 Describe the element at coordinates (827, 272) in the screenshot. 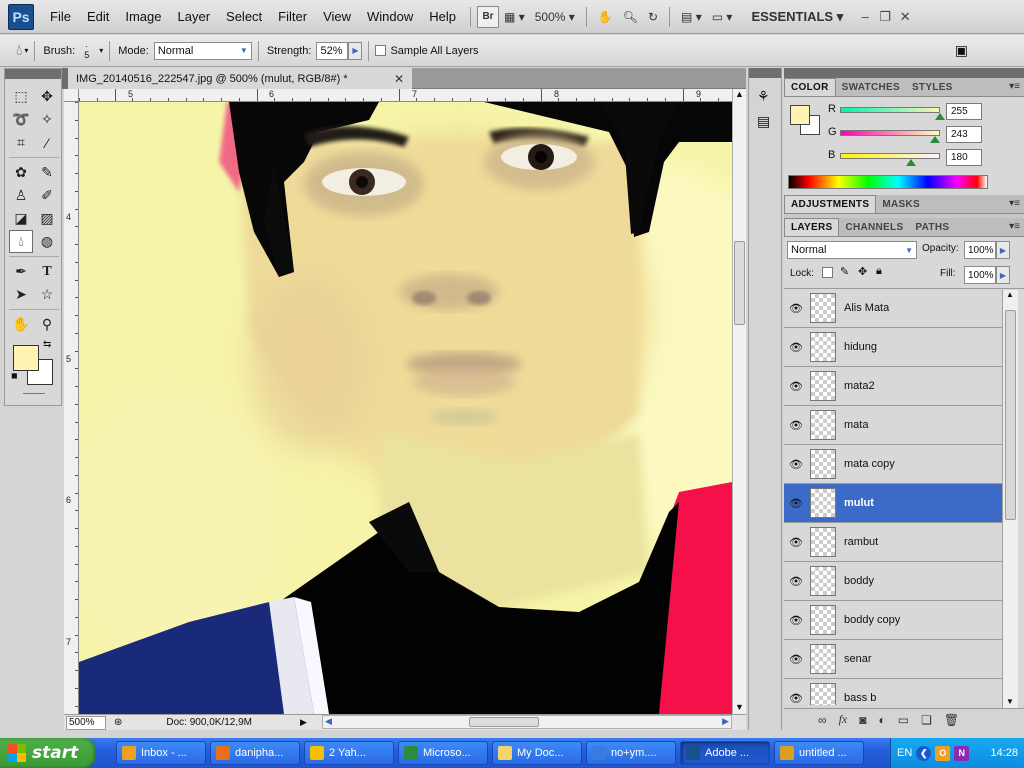

I see `lock-transparency-icon` at that location.